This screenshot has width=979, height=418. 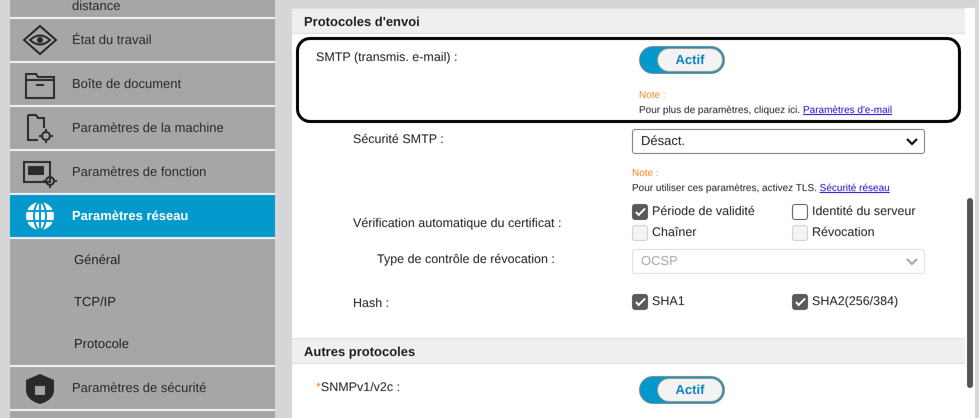 What do you see at coordinates (778, 141) in the screenshot?
I see `dropdown: Désact.` at bounding box center [778, 141].